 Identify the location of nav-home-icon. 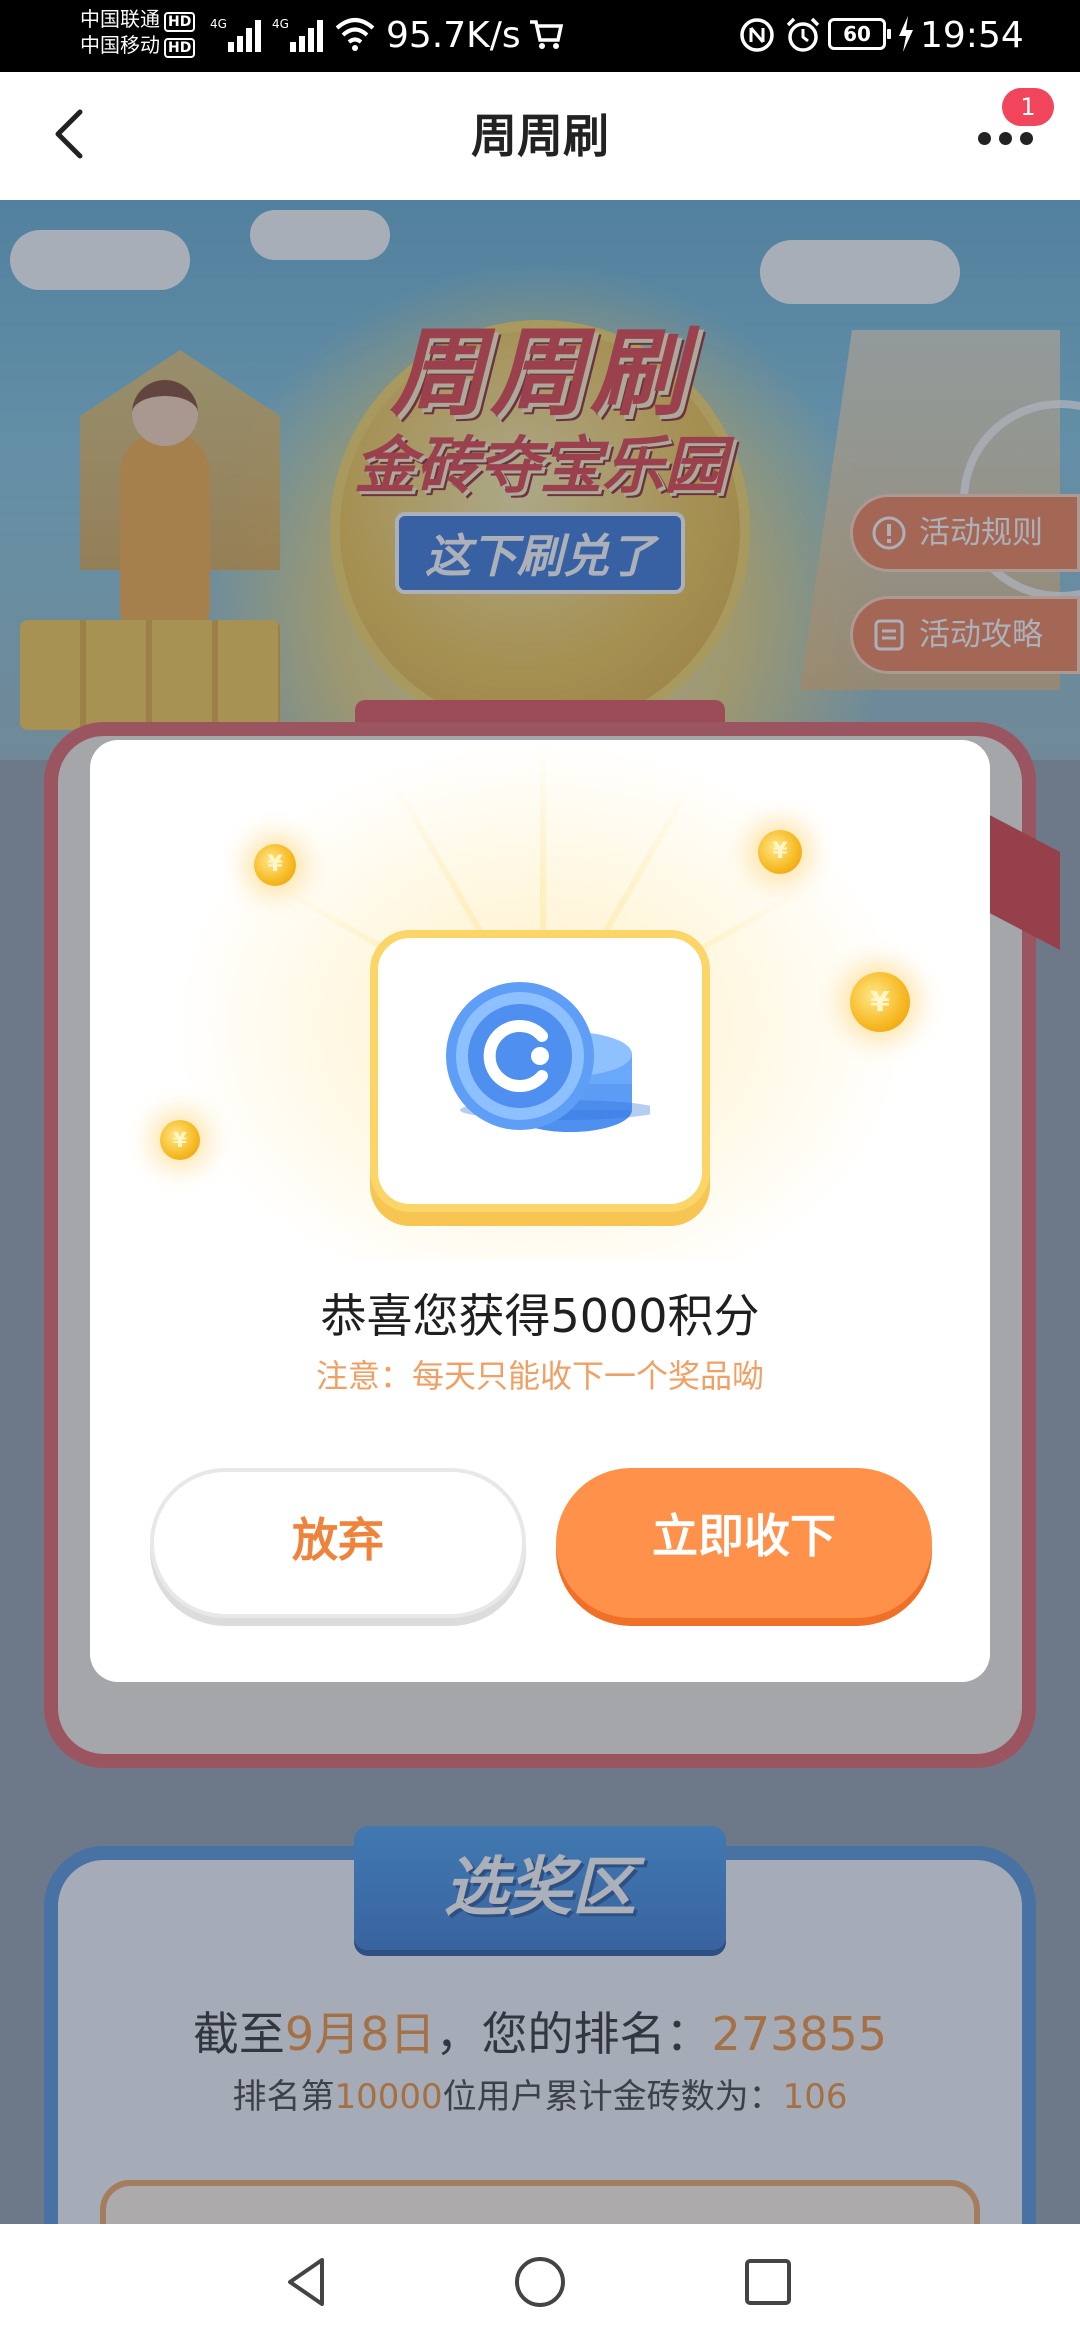
(540, 2282).